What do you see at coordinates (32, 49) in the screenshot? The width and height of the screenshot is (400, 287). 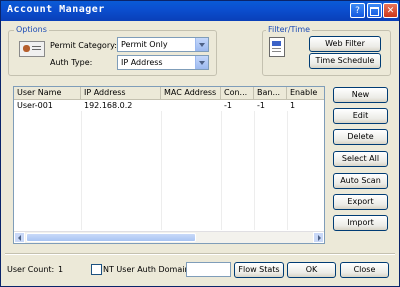 I see `user-card-icon` at bounding box center [32, 49].